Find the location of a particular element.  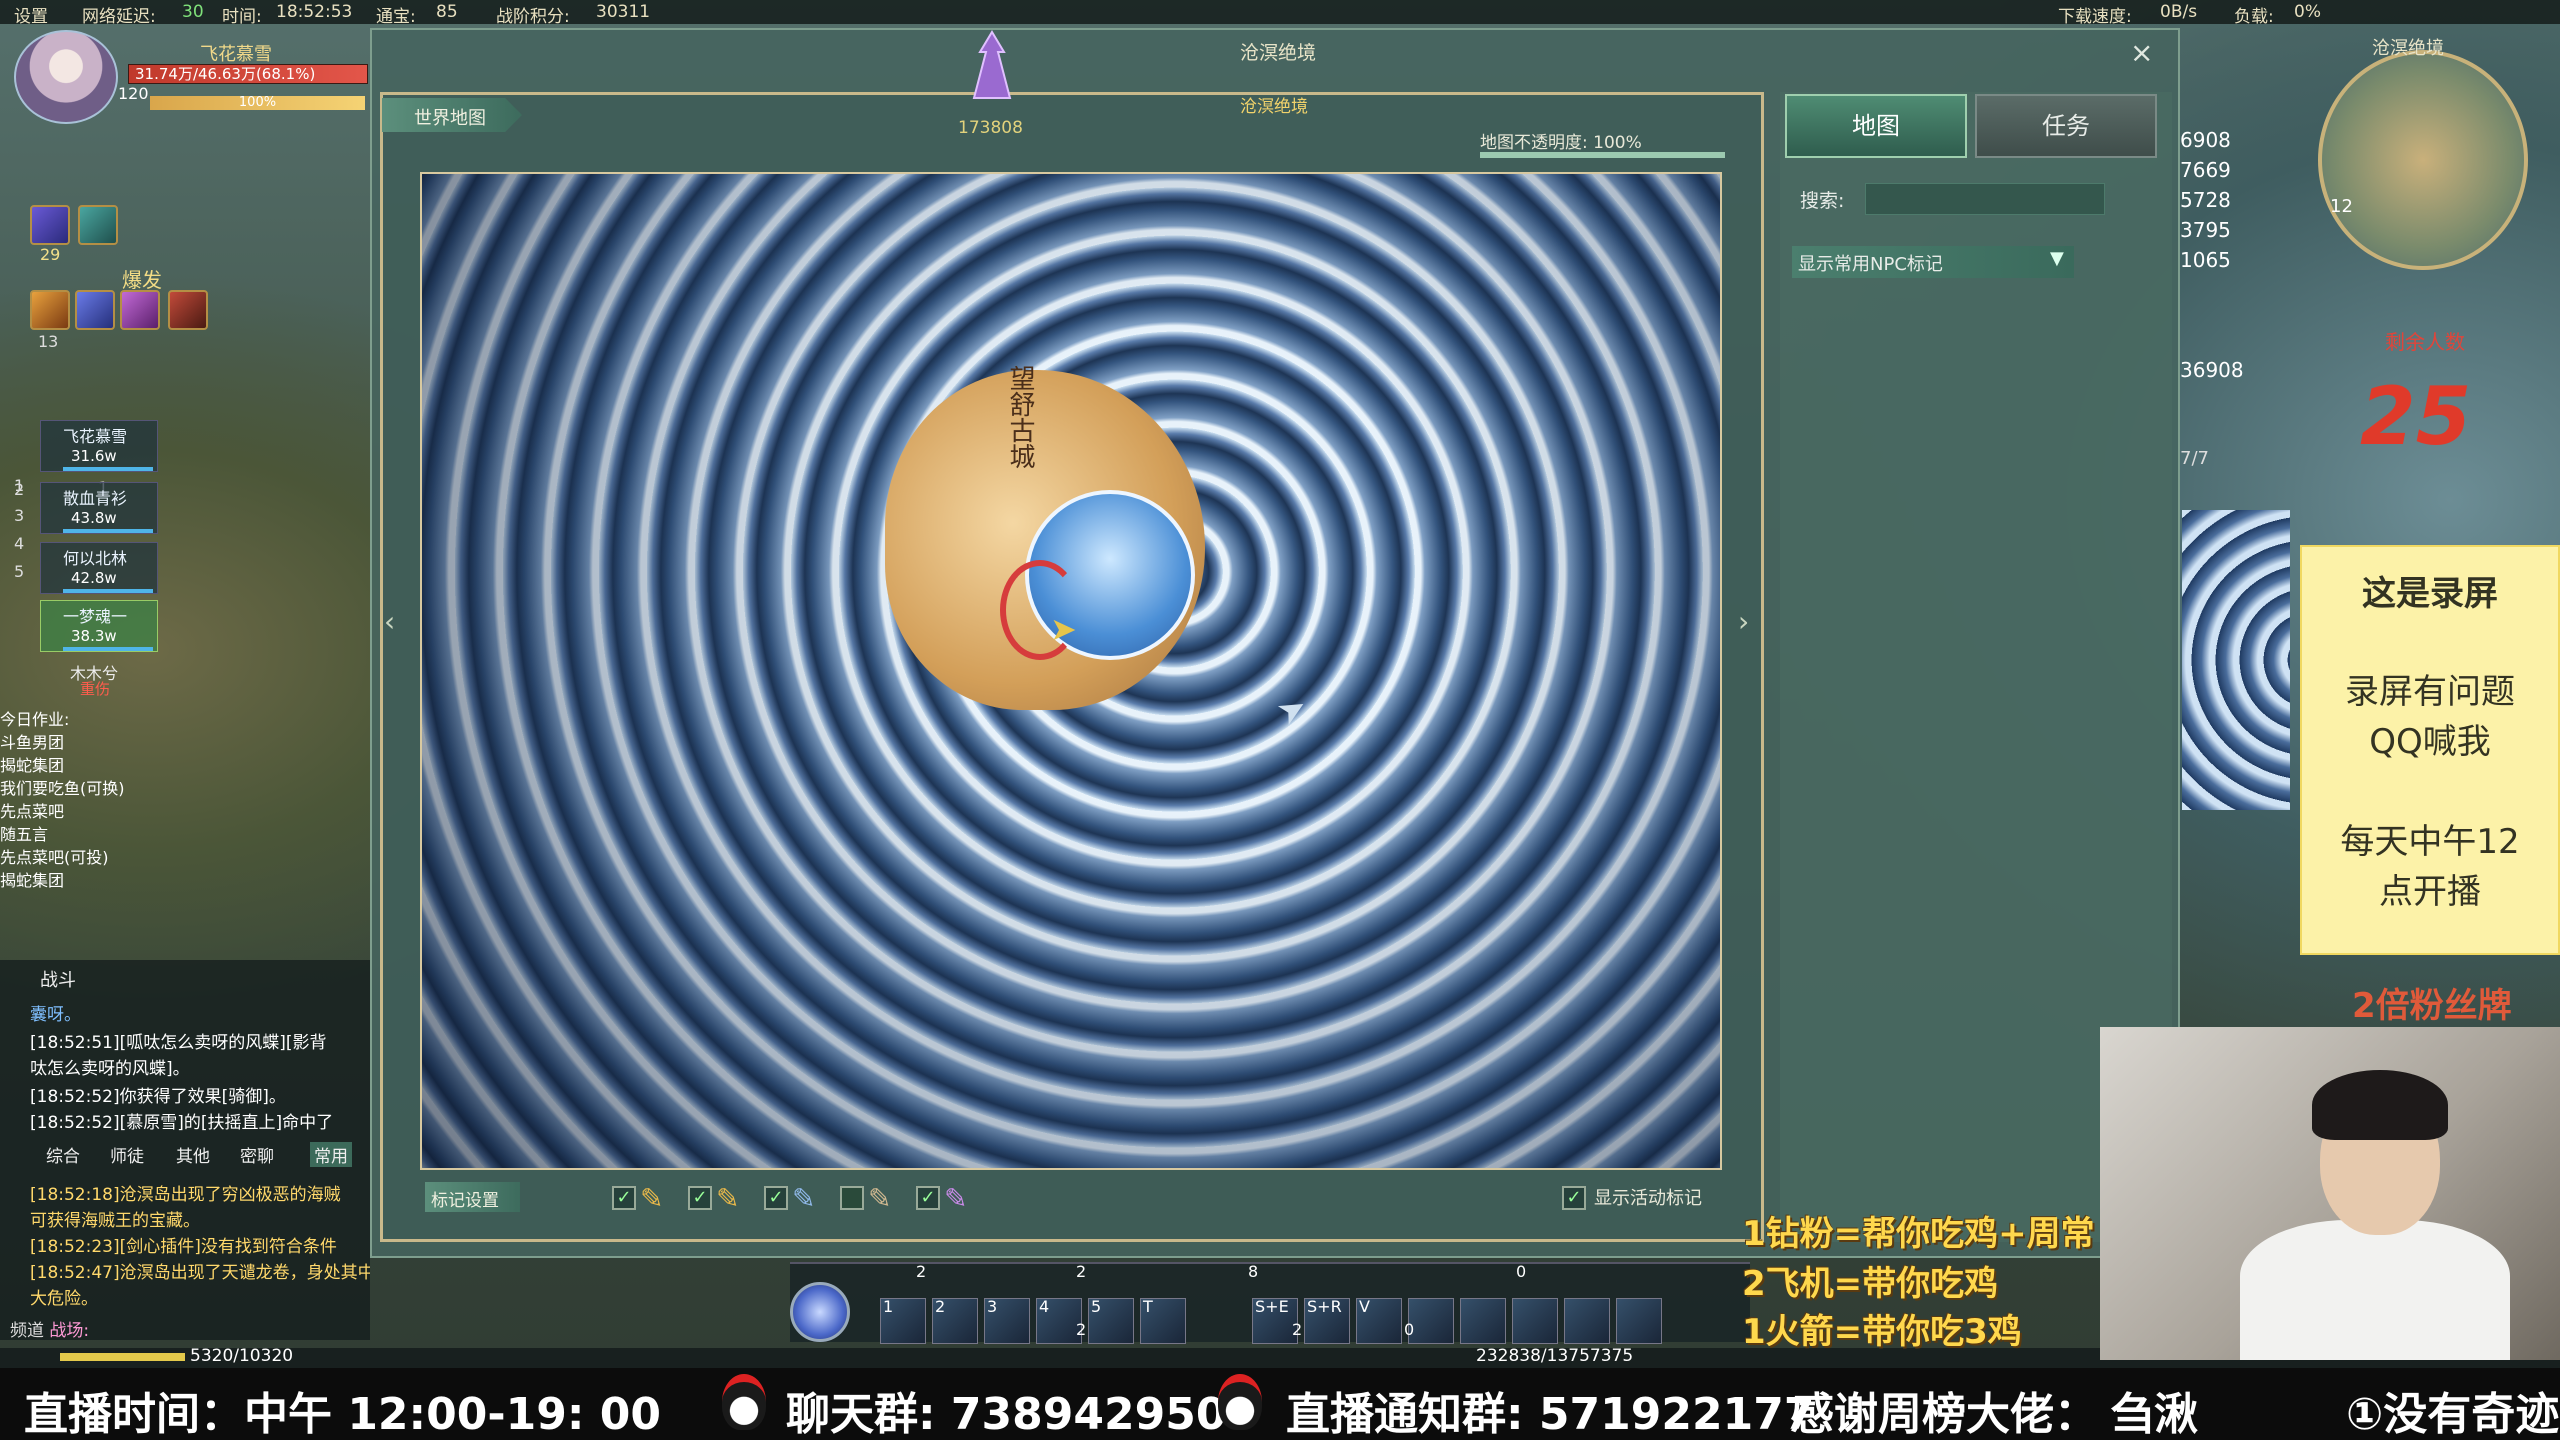

webcam-hair is located at coordinates (2380, 1105).